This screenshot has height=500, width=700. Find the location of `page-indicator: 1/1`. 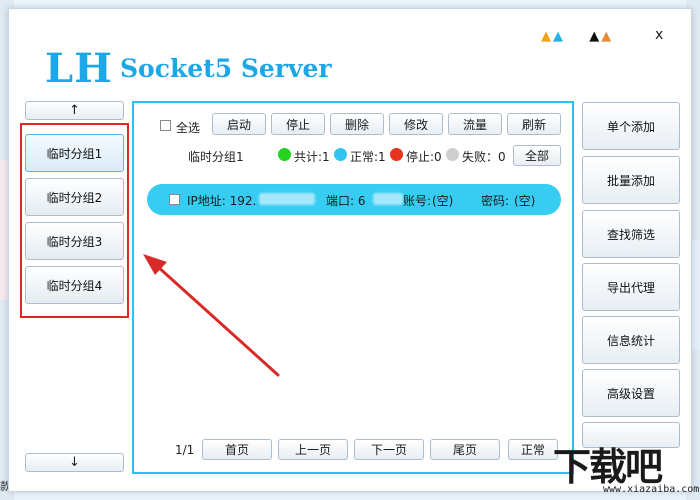

page-indicator: 1/1 is located at coordinates (185, 450).